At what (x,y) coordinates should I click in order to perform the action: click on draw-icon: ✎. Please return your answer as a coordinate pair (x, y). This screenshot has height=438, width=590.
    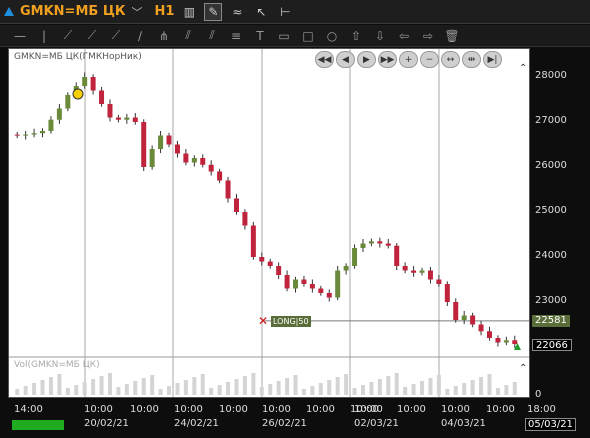
    Looking at the image, I should click on (213, 11).